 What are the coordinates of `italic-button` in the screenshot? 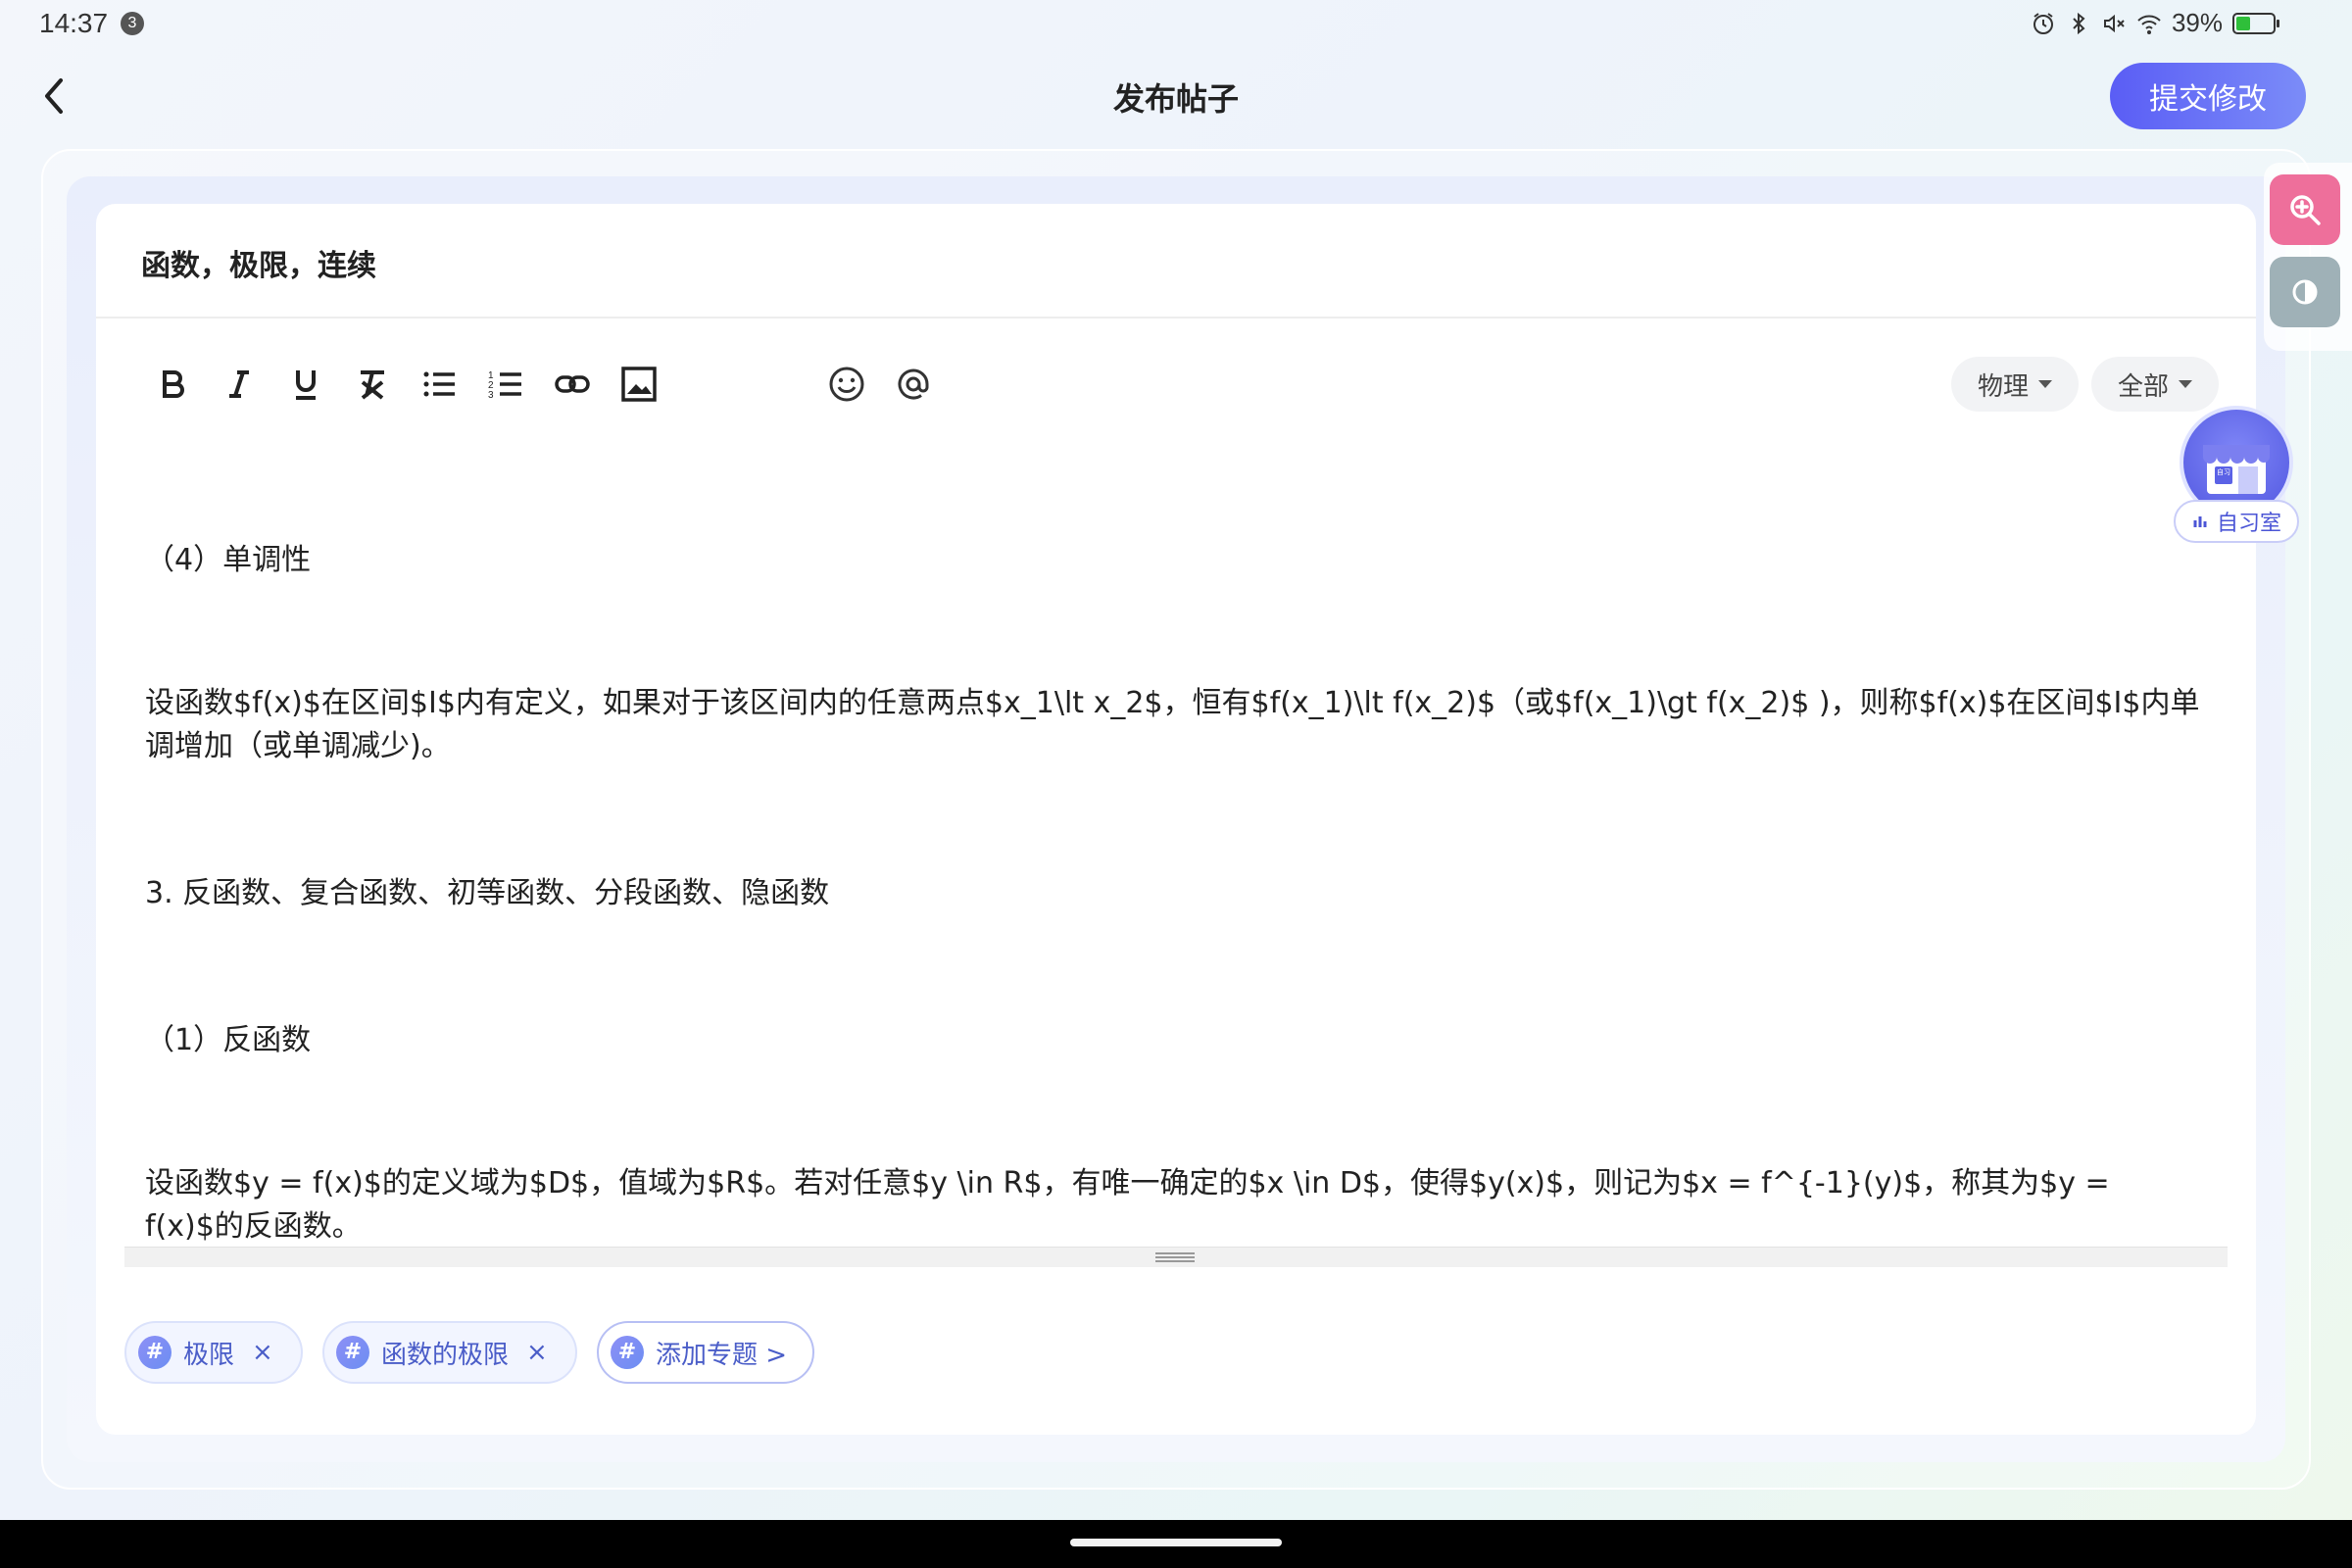 It's located at (239, 384).